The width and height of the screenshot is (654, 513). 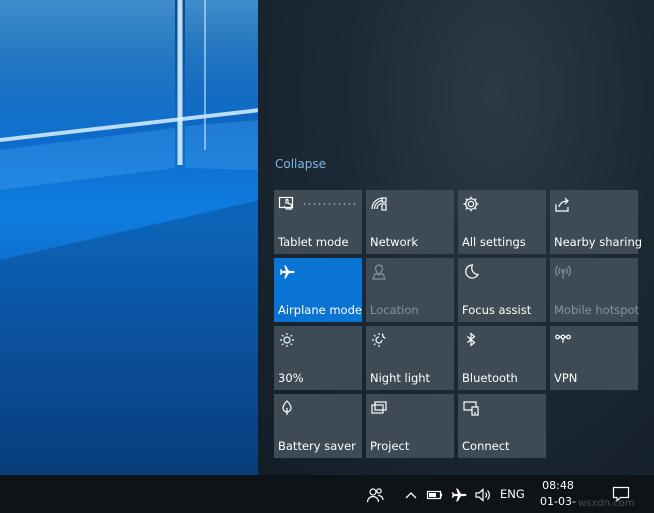 I want to click on tile-label: Nearby sharing, so click(x=598, y=242).